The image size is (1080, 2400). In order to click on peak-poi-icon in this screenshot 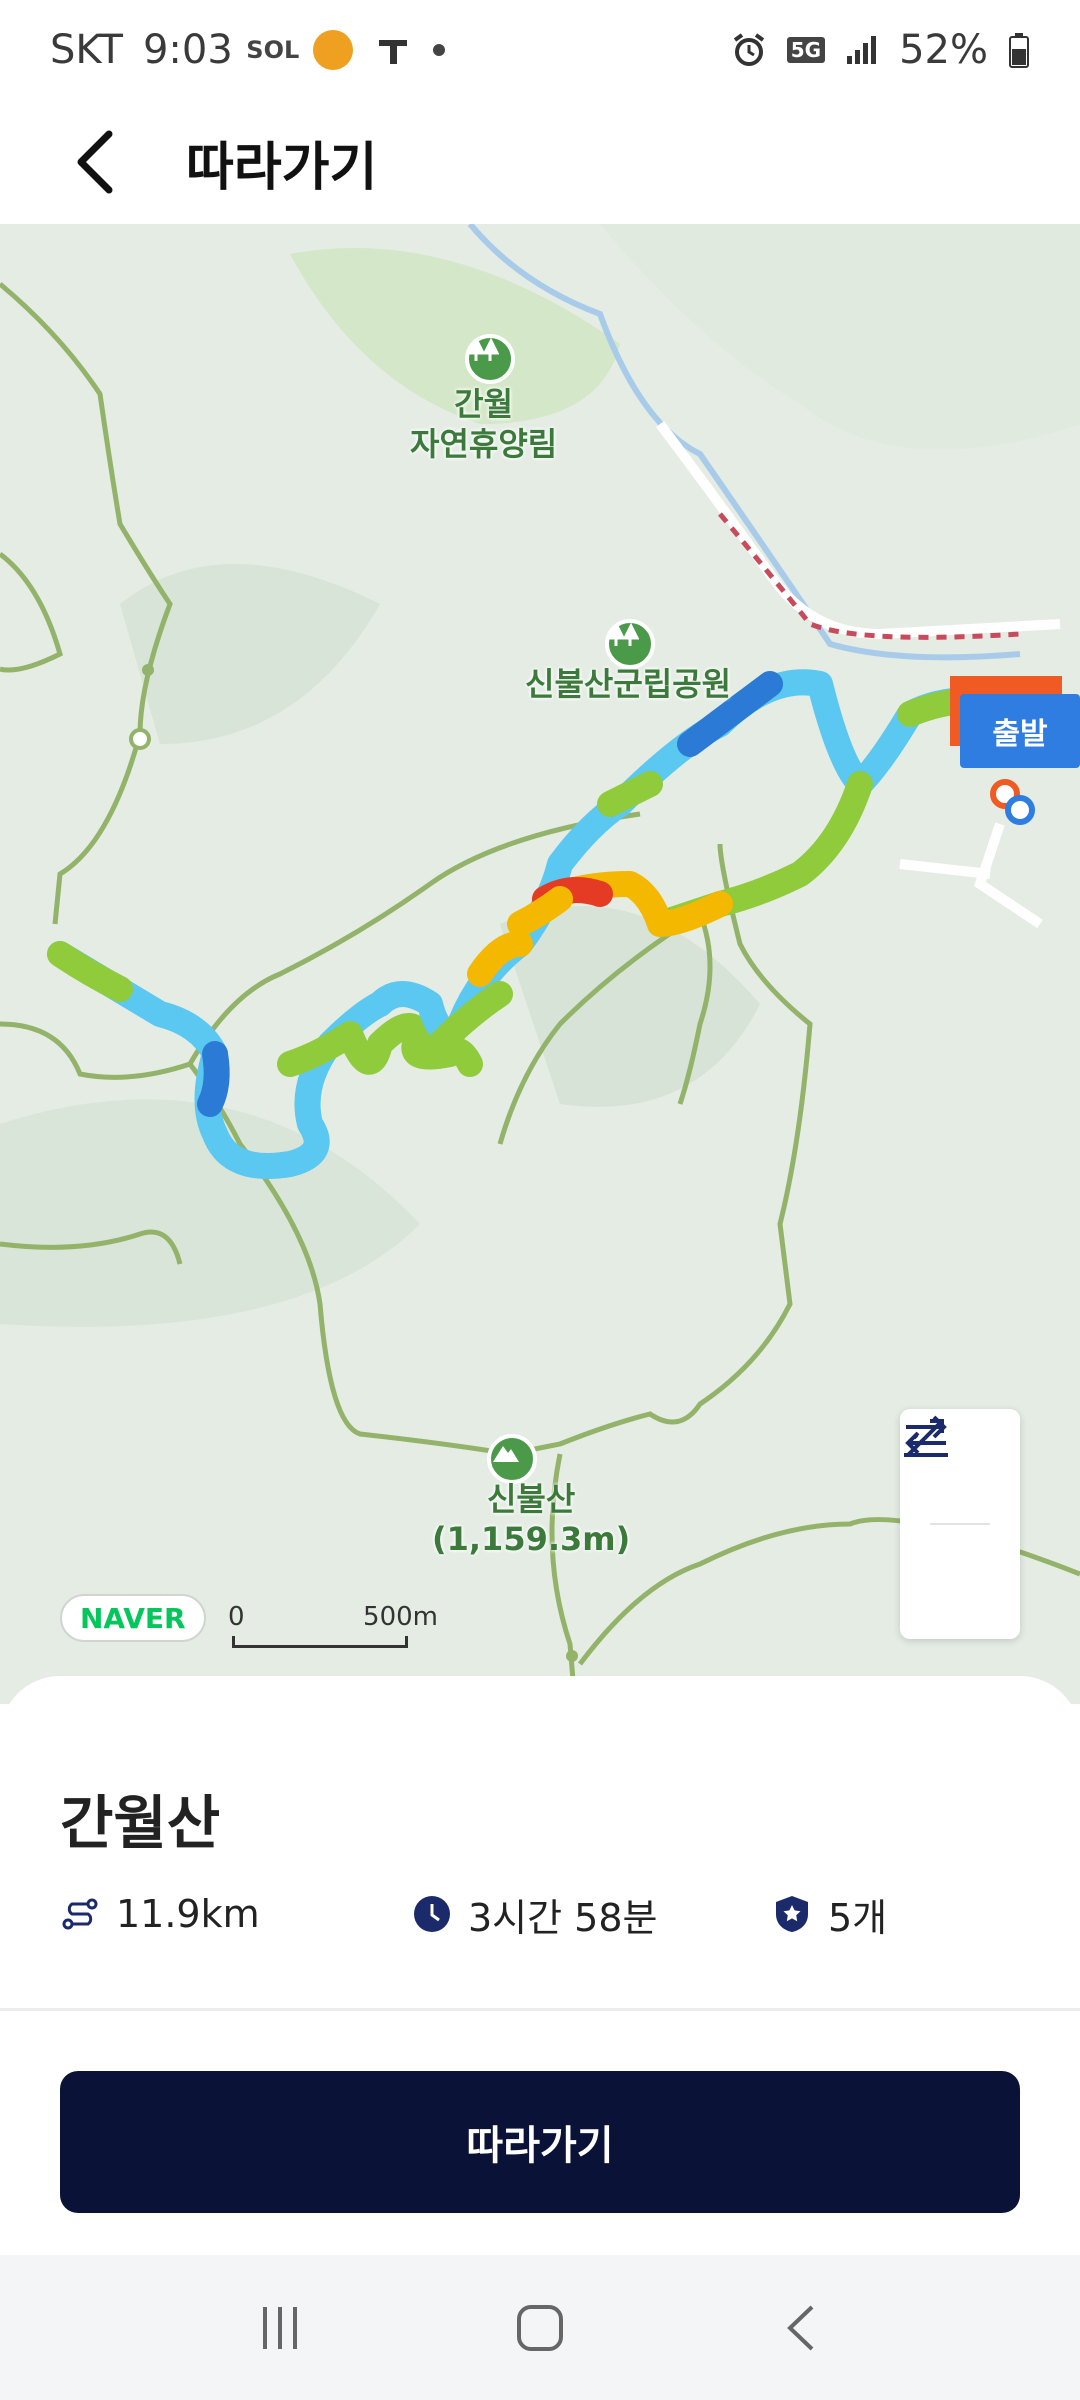, I will do `click(512, 1459)`.